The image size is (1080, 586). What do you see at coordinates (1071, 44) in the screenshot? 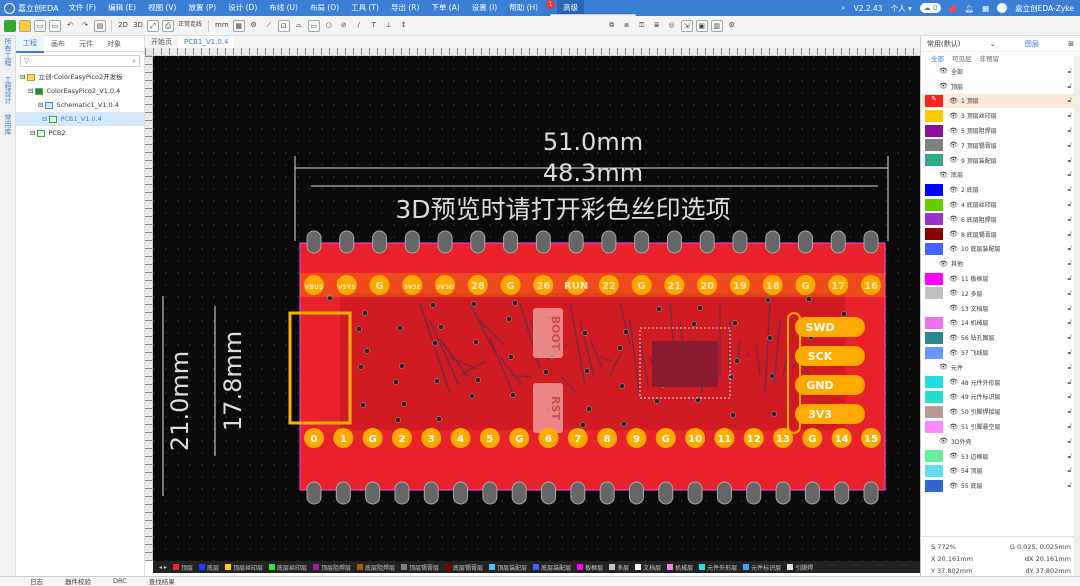
I see `panel-settings-icon: ⊞` at bounding box center [1071, 44].